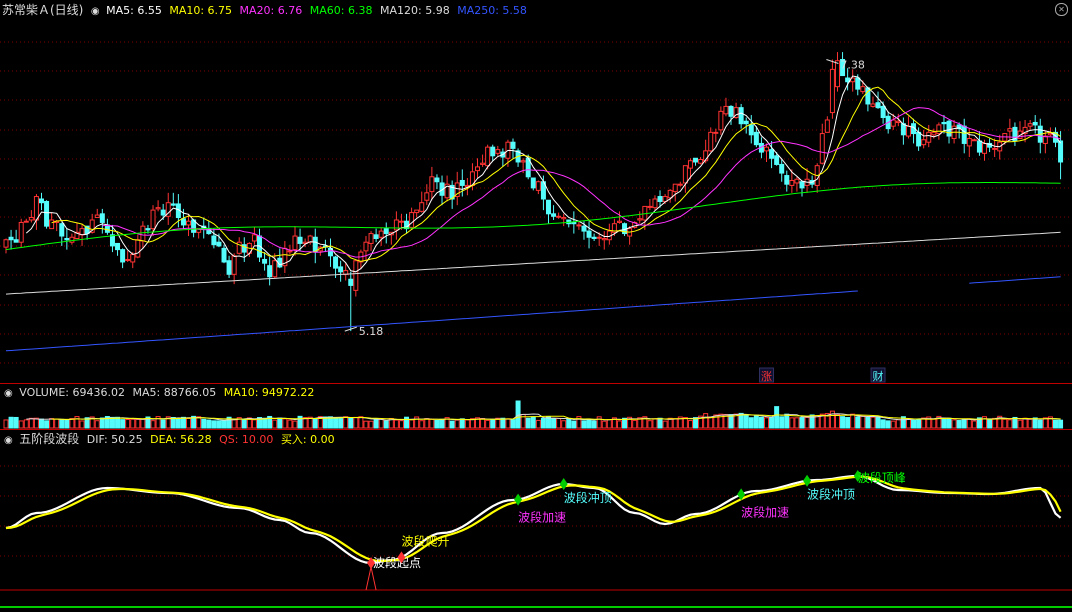 The height and width of the screenshot is (612, 1072). Describe the element at coordinates (852, 65) in the screenshot. I see `high-price-label: 7.38` at that location.